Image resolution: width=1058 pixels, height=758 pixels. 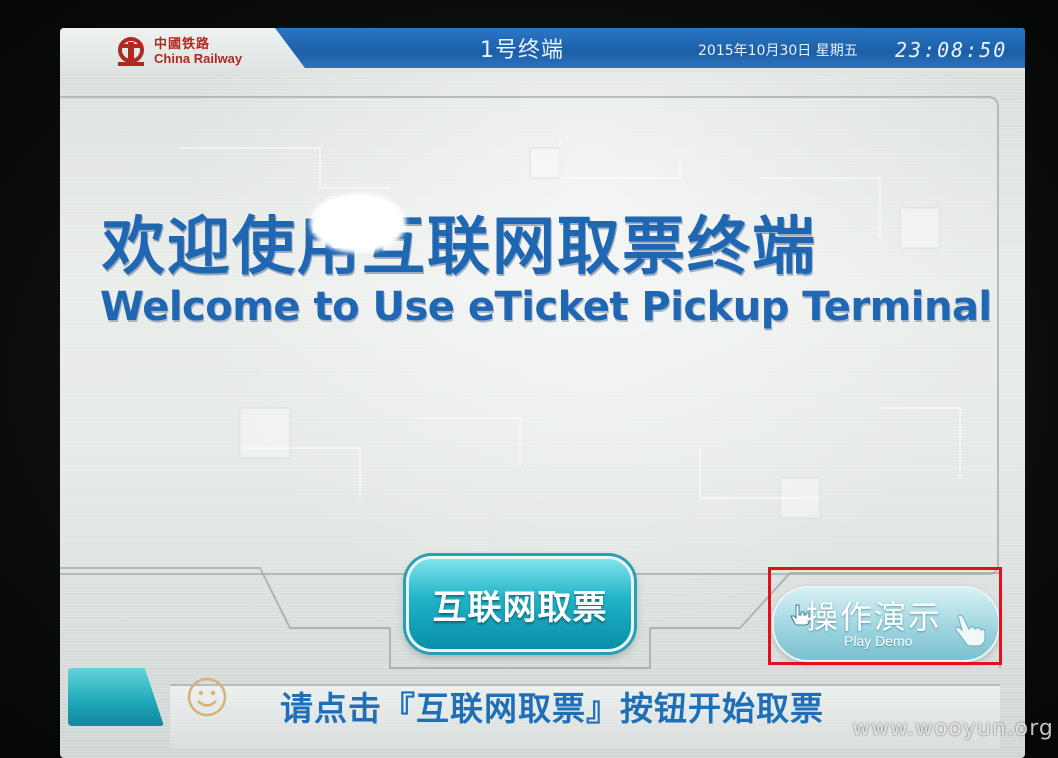 What do you see at coordinates (546, 307) in the screenshot?
I see `welcome-title-en: Welcome to Use eTicket Pickup Terminal` at bounding box center [546, 307].